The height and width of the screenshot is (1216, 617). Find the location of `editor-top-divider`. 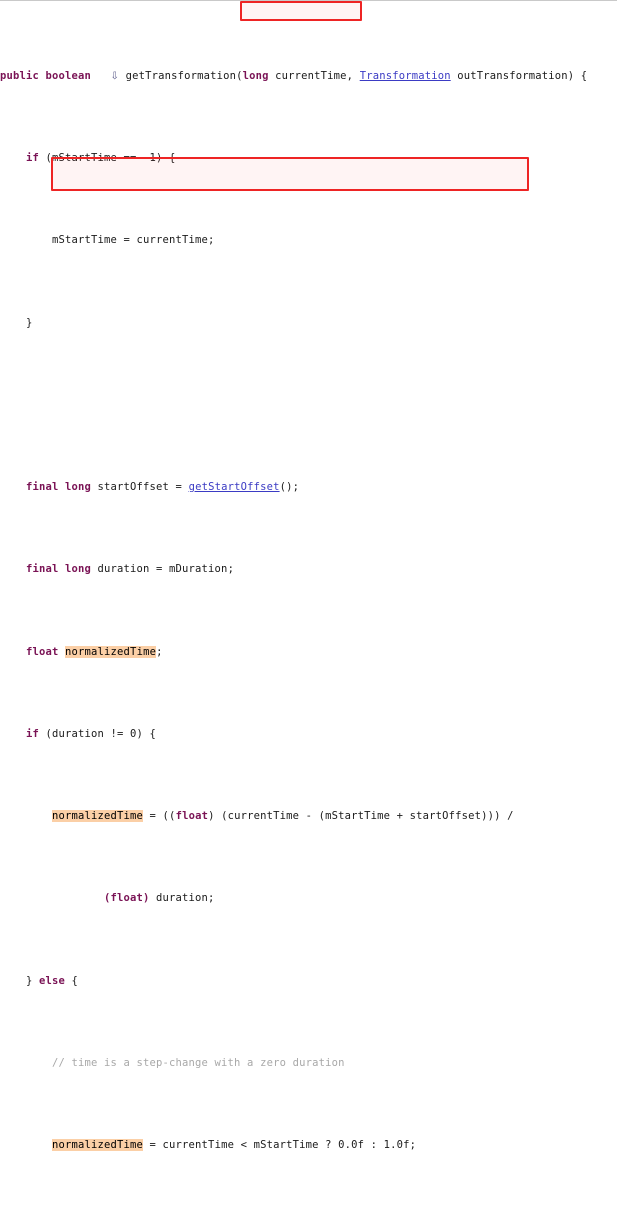

editor-top-divider is located at coordinates (308, 0).